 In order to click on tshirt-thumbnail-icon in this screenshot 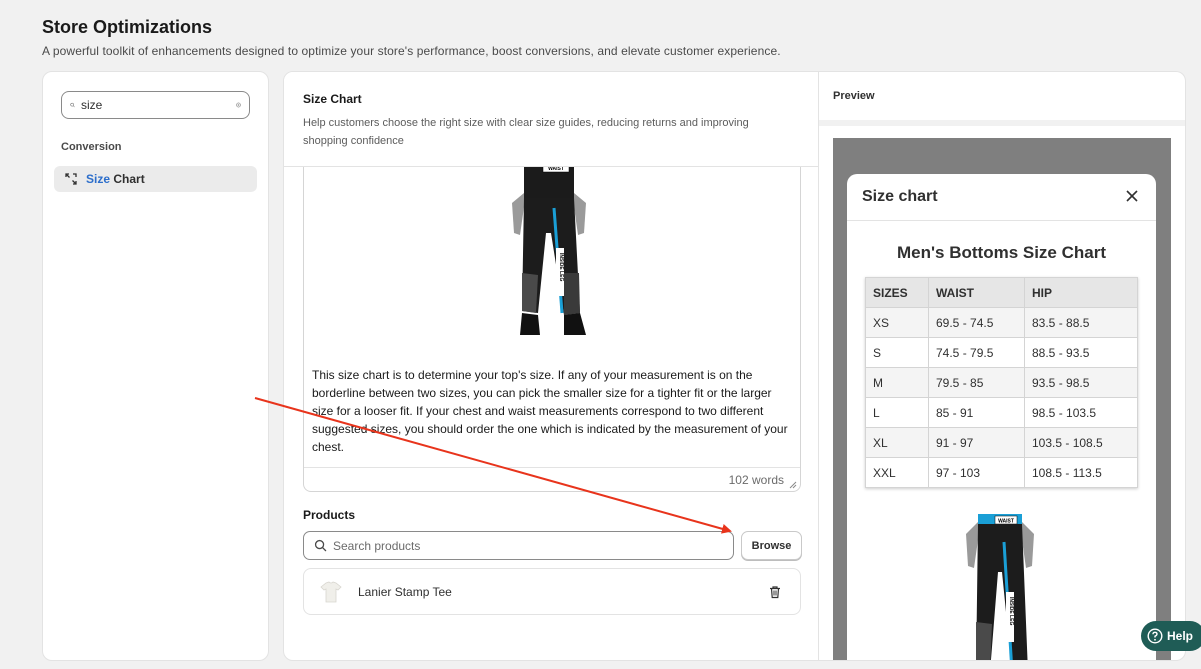, I will do `click(331, 591)`.